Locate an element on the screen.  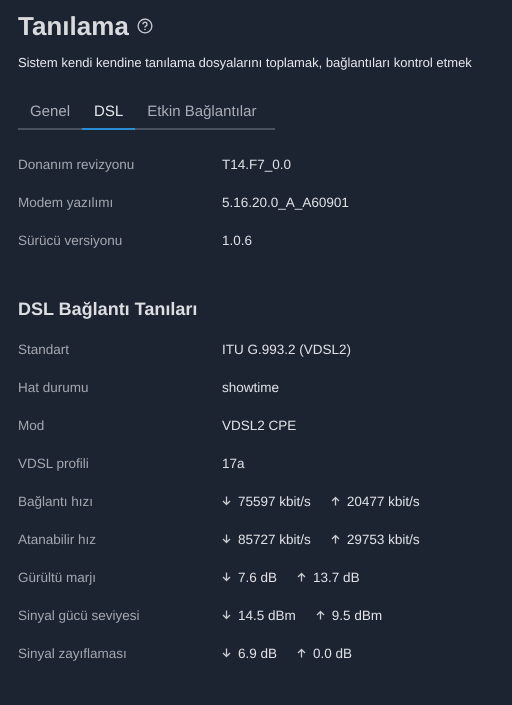
downstream-value: 75597 kbit/s is located at coordinates (274, 501).